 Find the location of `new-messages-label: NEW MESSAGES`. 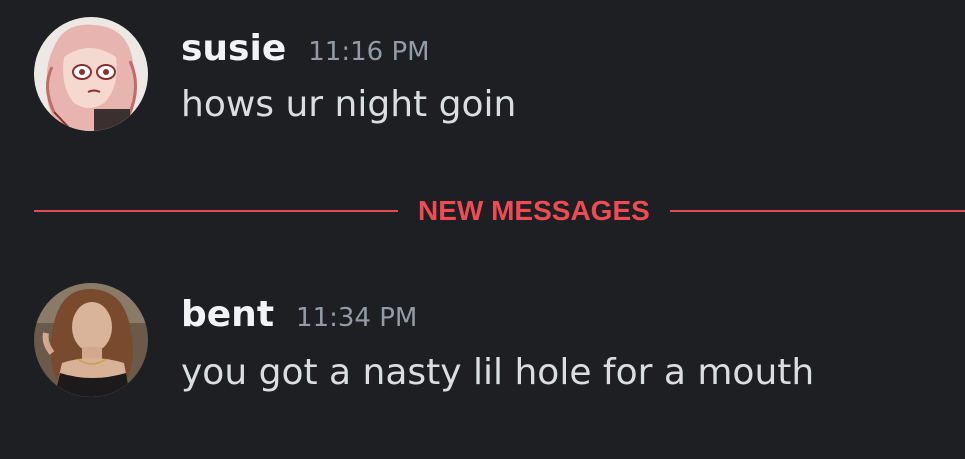

new-messages-label: NEW MESSAGES is located at coordinates (534, 210).